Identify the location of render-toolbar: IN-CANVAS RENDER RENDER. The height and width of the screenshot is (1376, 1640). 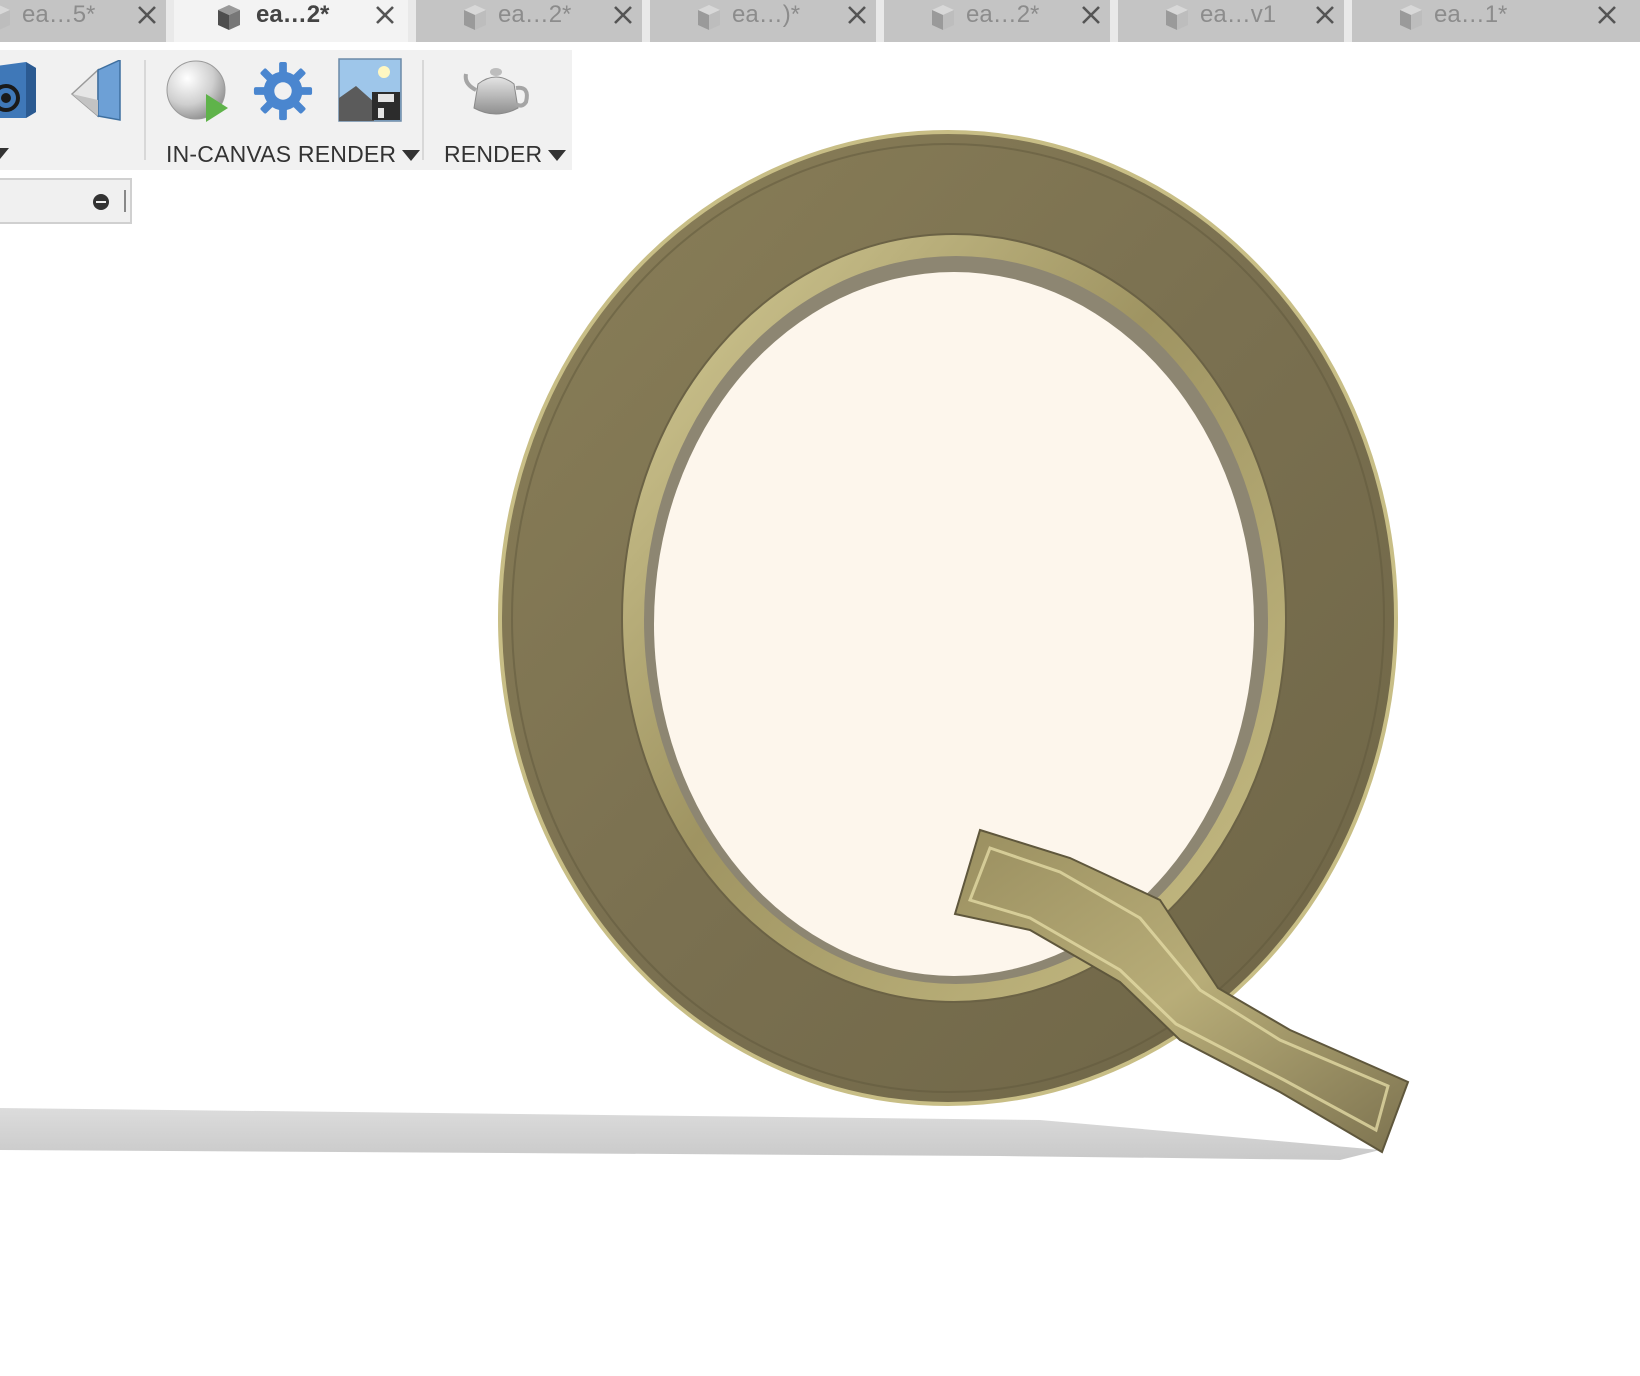
(286, 110).